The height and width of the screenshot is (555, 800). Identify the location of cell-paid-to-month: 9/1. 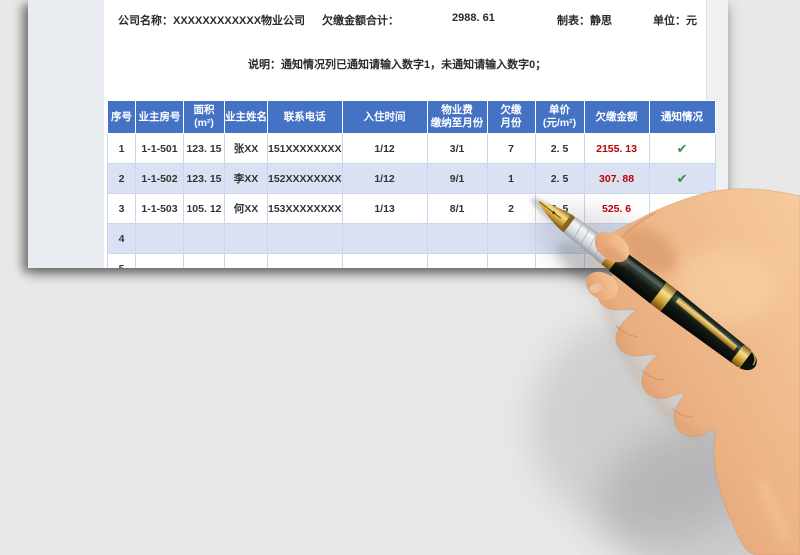
(457, 178).